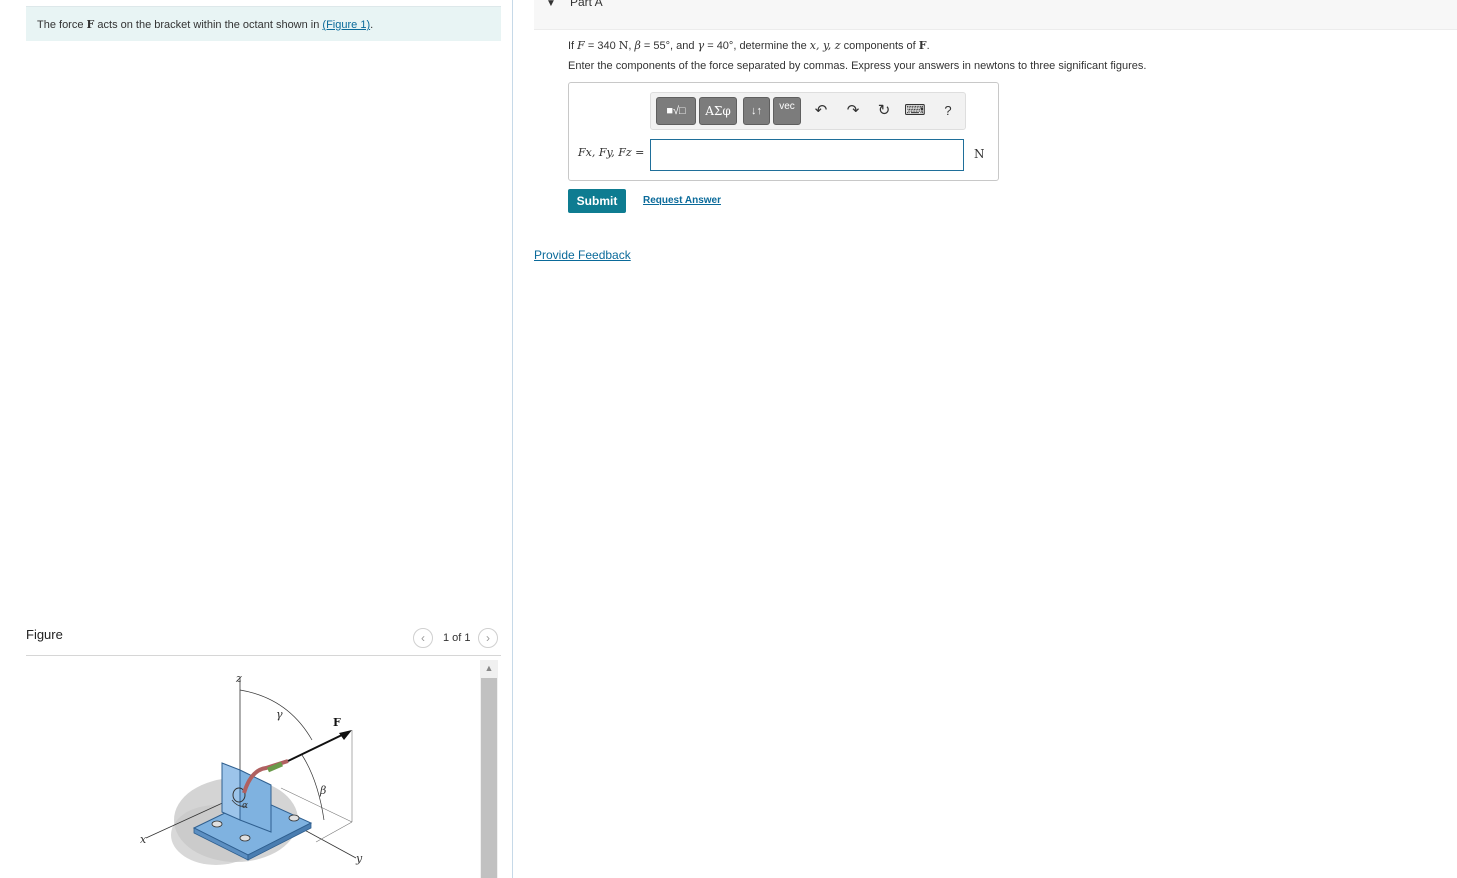  I want to click on gamma-label: γ, so click(279, 714).